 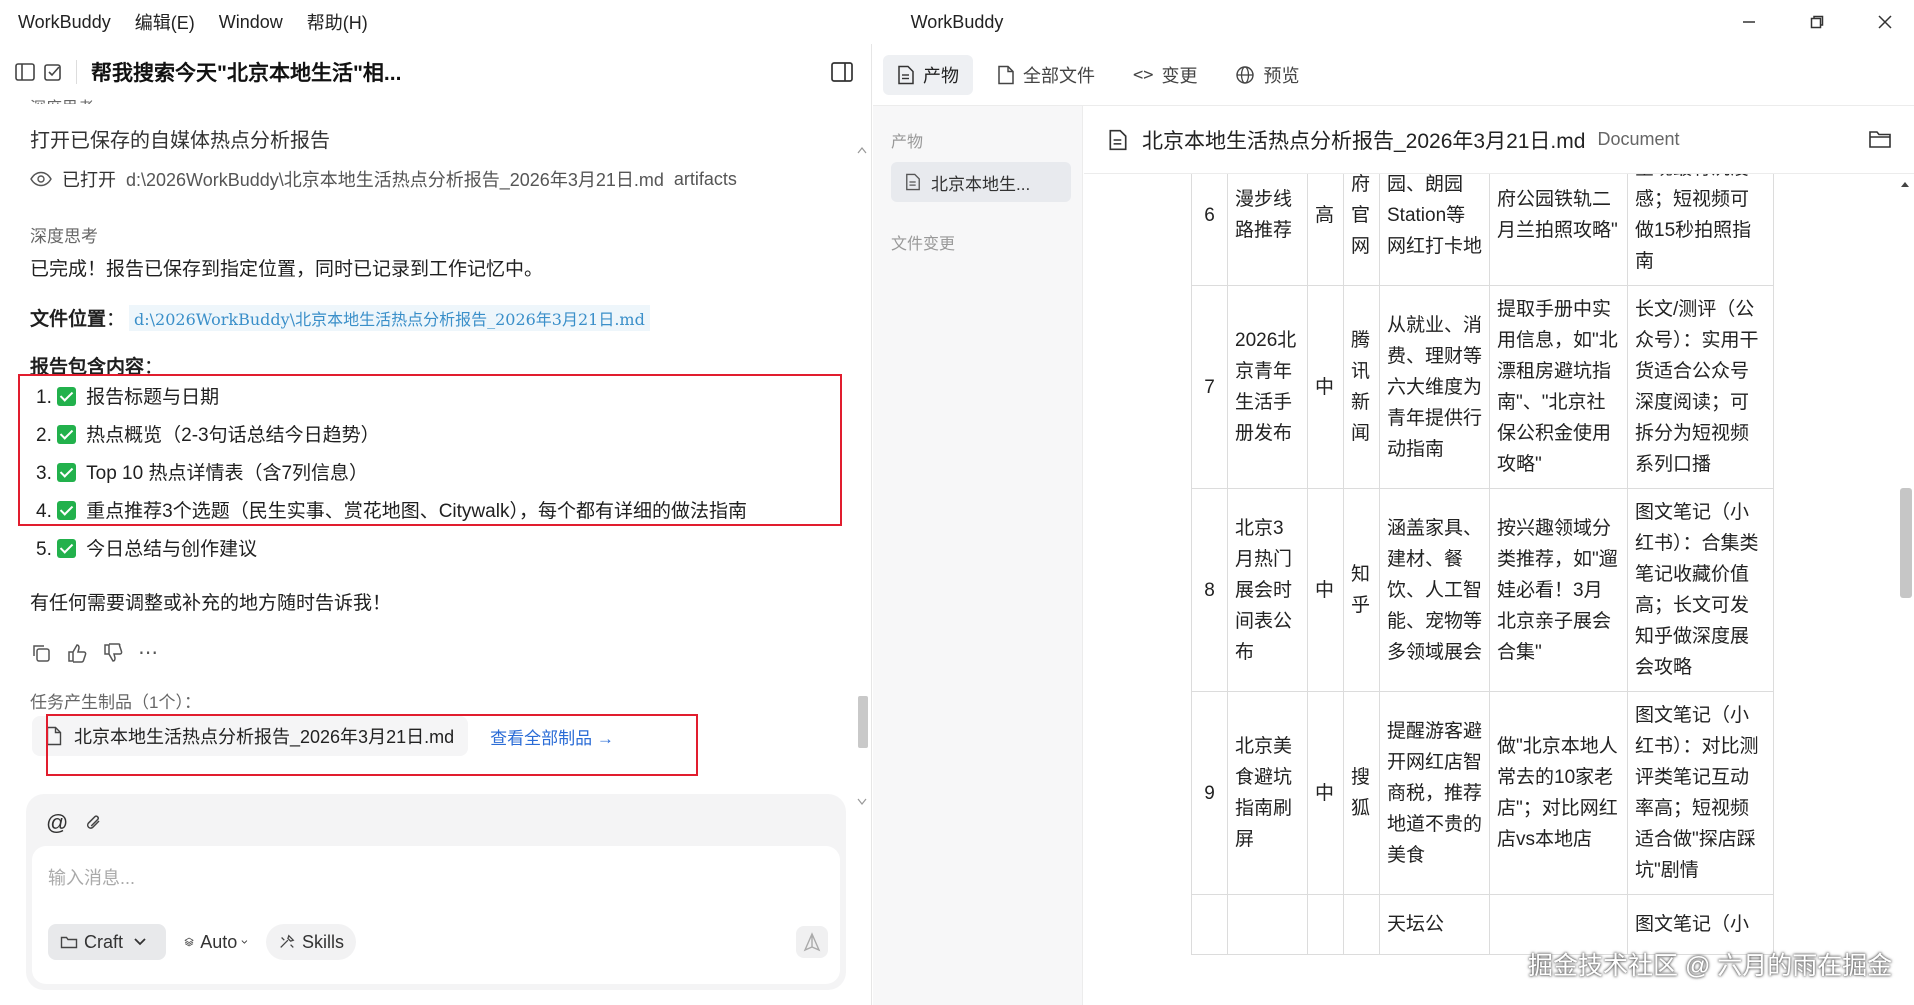 What do you see at coordinates (244, 942) in the screenshot?
I see `chevron-down-icon` at bounding box center [244, 942].